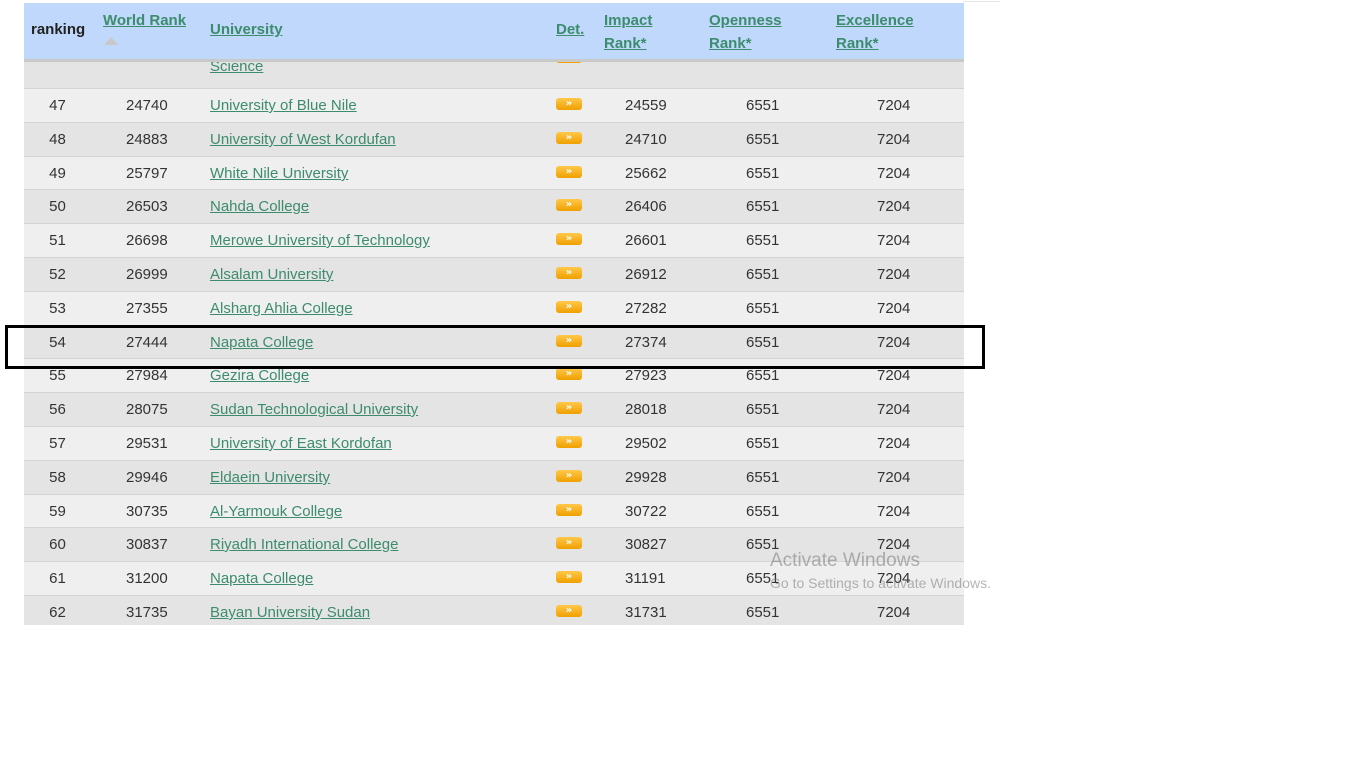  Describe the element at coordinates (857, 43) in the screenshot. I see `excellence-rank-line-2: Rank*` at that location.